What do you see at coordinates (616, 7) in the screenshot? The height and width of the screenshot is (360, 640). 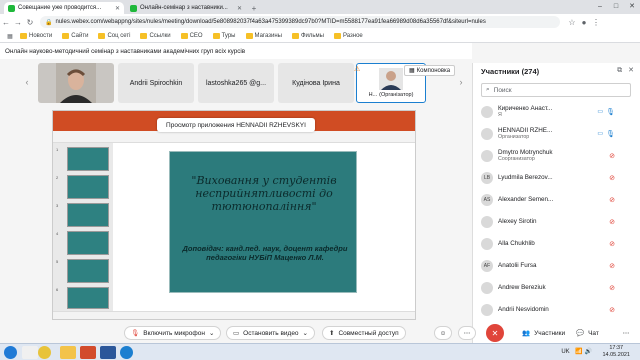 I see `maximize-icon: □` at bounding box center [616, 7].